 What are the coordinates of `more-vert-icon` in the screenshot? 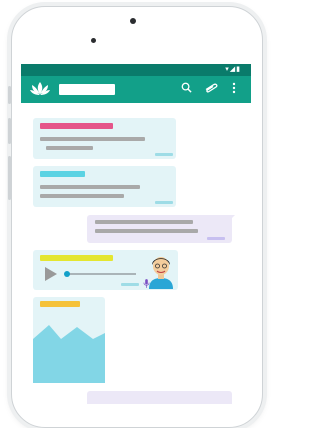 It's located at (234, 88).